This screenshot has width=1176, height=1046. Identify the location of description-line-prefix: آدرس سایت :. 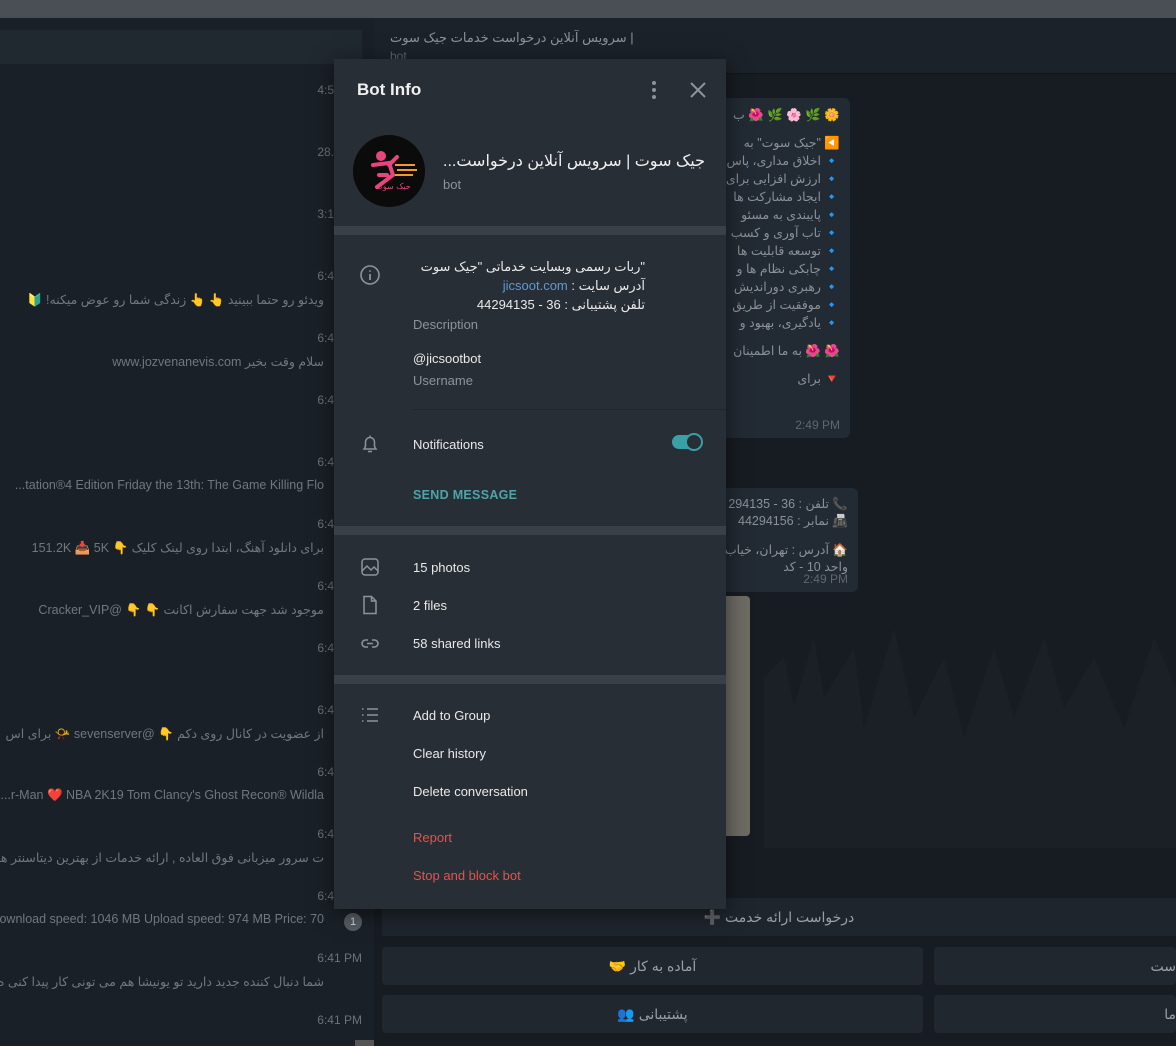
(606, 285).